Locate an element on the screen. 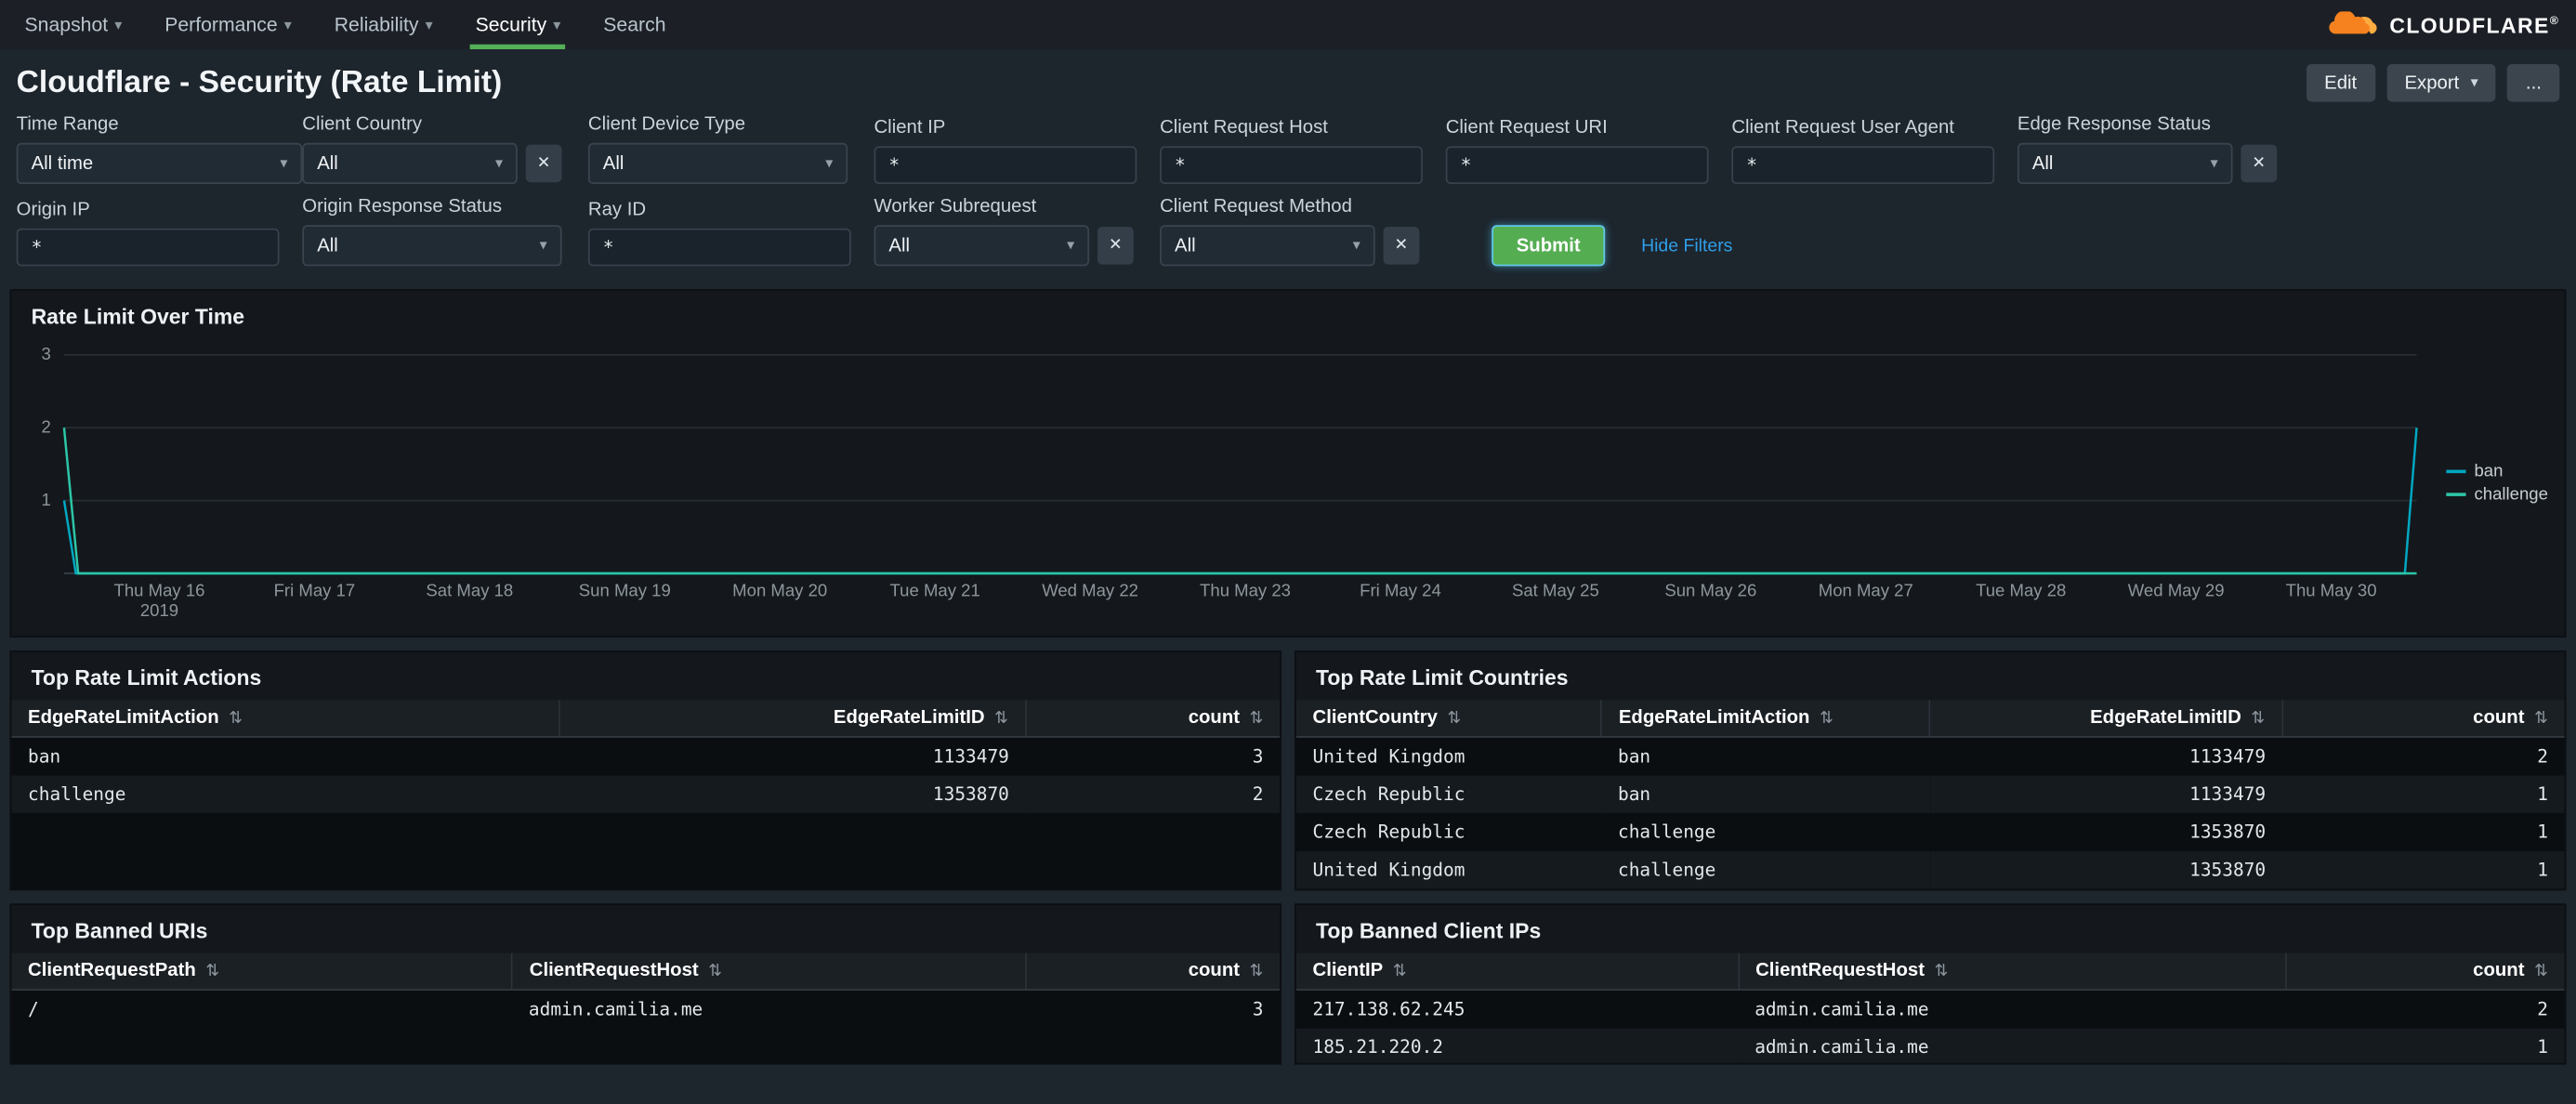  client-request-uri-input is located at coordinates (1577, 165).